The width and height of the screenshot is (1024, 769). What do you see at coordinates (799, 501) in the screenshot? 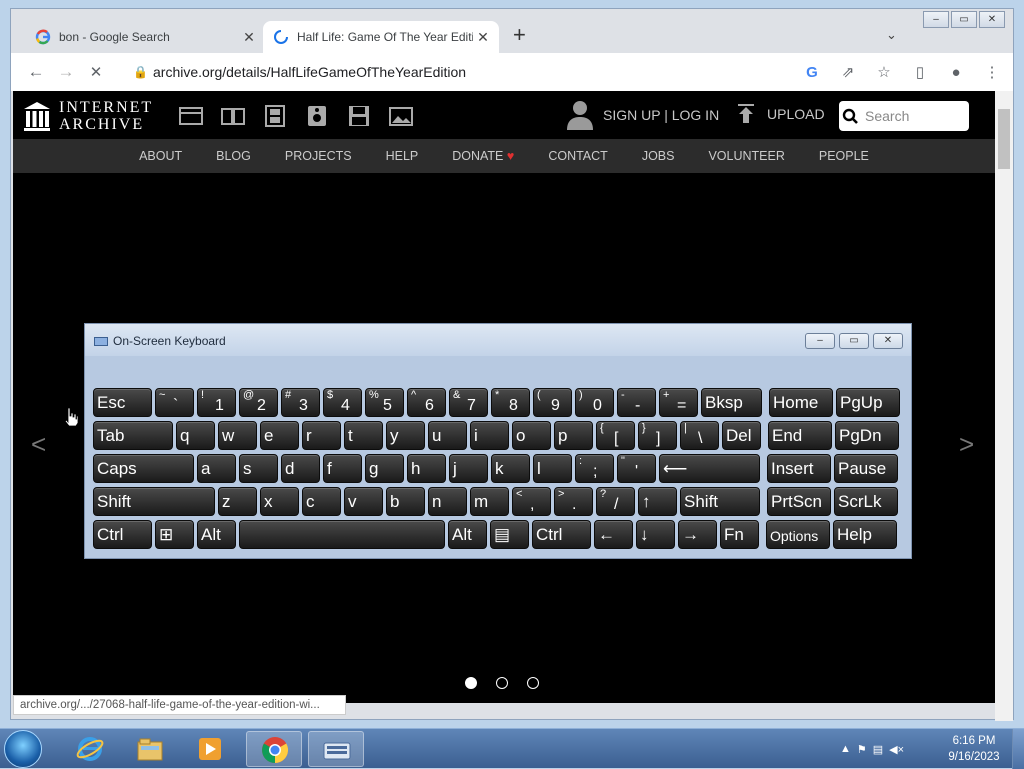
I see `osk-key: PrtScn` at bounding box center [799, 501].